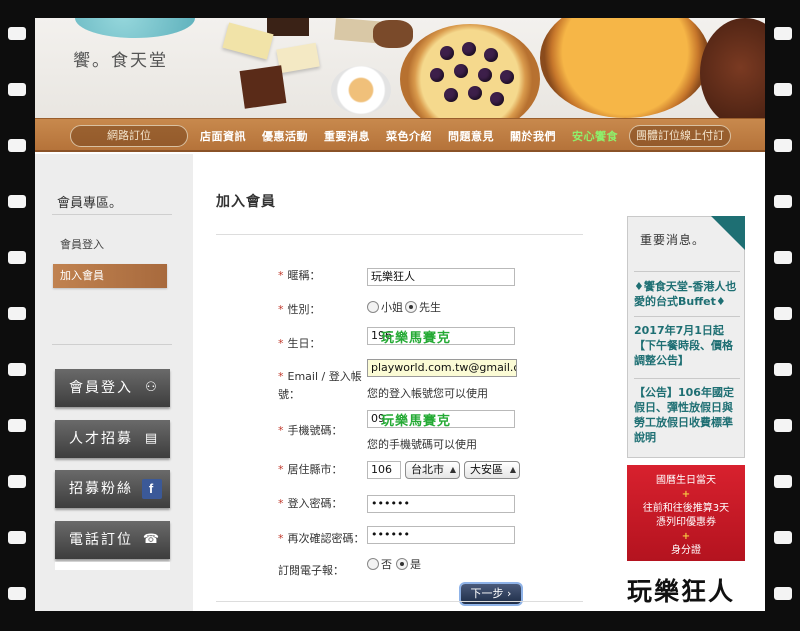 This screenshot has width=800, height=631. I want to click on button-label: 招募粉絲, so click(101, 489).